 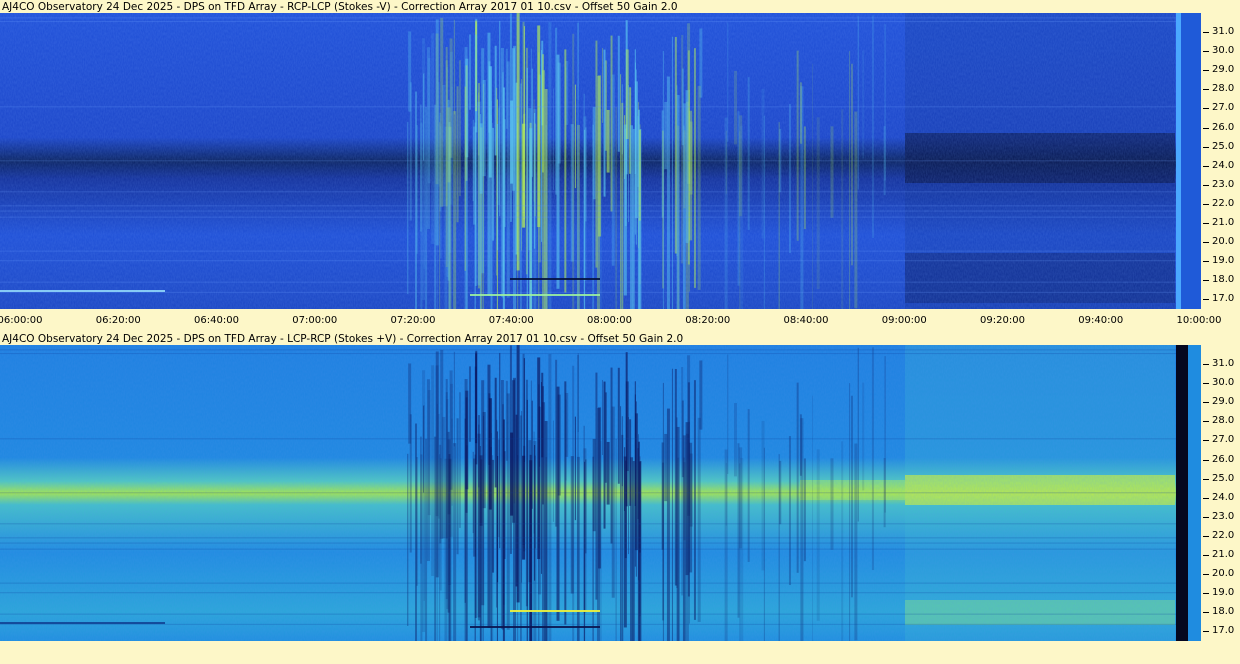 I want to click on panel1-freq-tick-label: 21.0, so click(x=1223, y=222).